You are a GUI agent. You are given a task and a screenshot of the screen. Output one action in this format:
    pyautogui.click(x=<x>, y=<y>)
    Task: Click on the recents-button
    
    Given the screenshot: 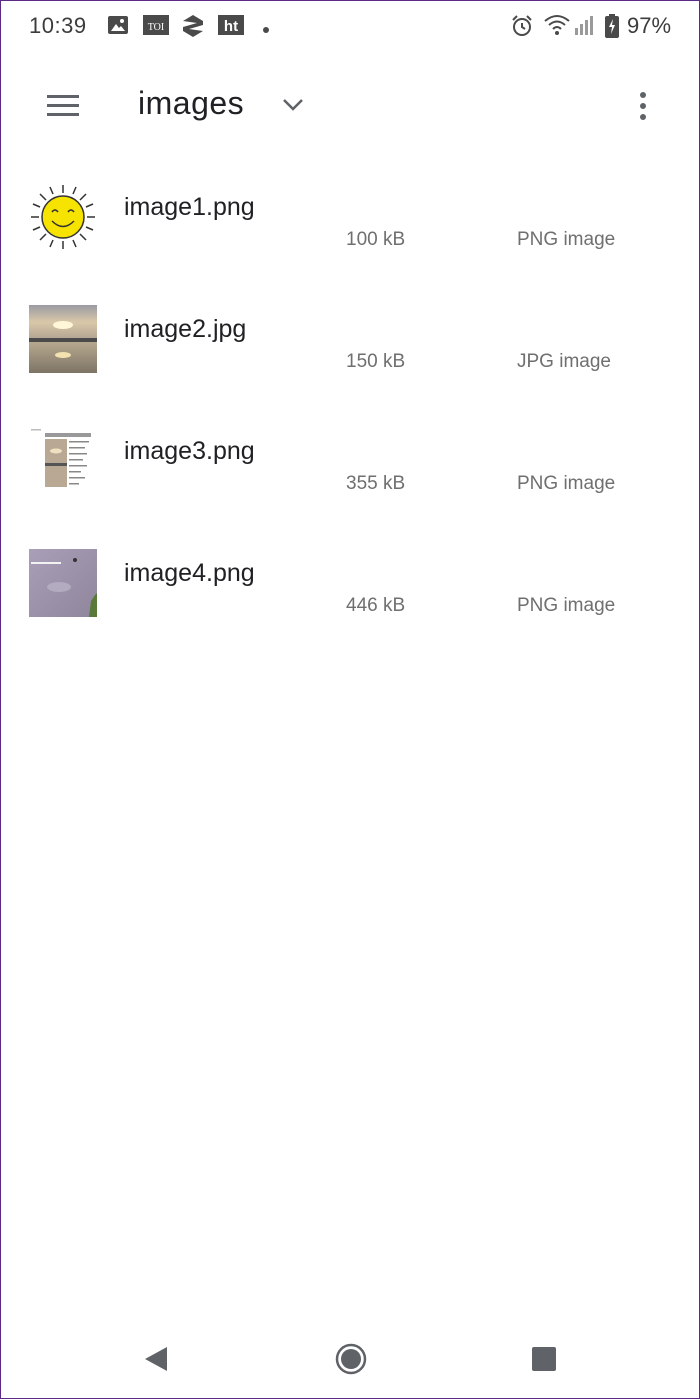 What is the action you would take?
    pyautogui.click(x=544, y=1359)
    